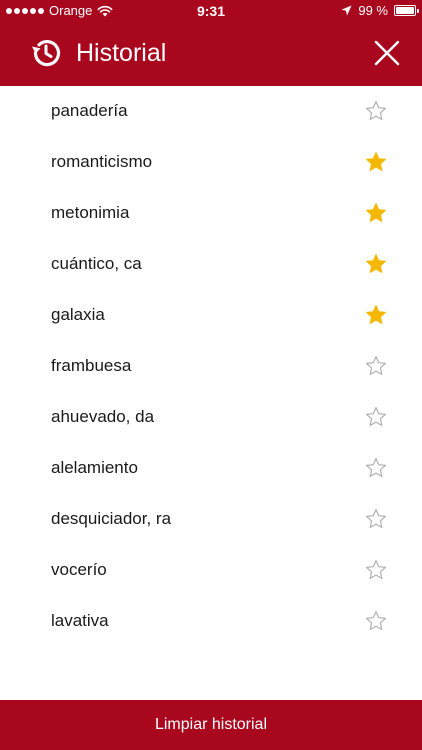 The image size is (422, 750). I want to click on clear-history-button: Limpiar historial, so click(211, 725).